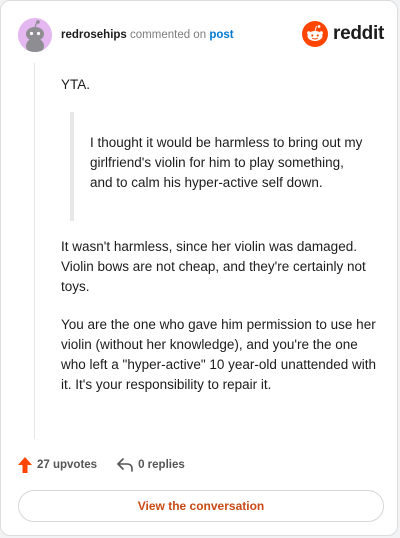  Describe the element at coordinates (25, 465) in the screenshot. I see `upvote-arrow-icon` at that location.